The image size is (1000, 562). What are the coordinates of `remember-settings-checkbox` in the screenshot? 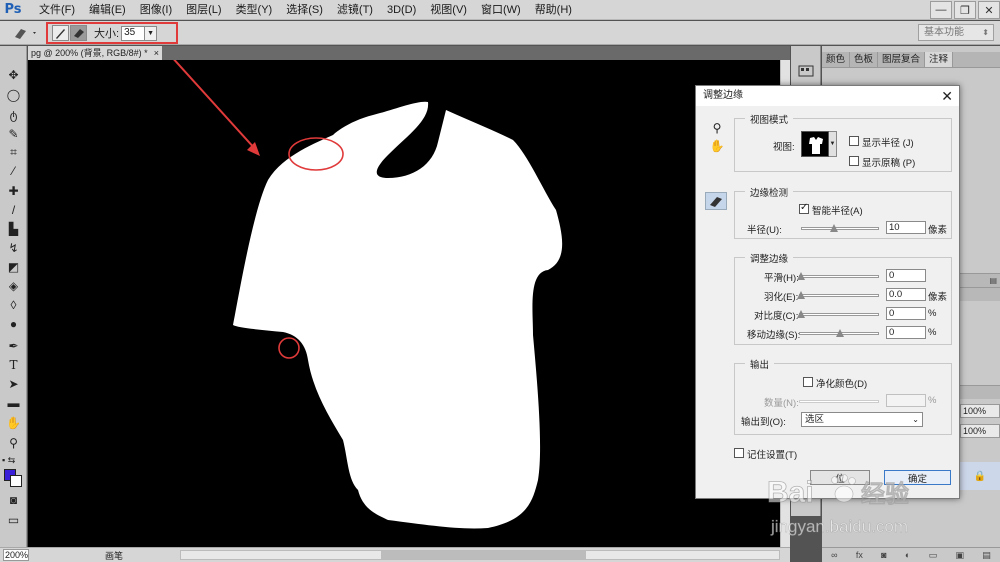 It's located at (739, 453).